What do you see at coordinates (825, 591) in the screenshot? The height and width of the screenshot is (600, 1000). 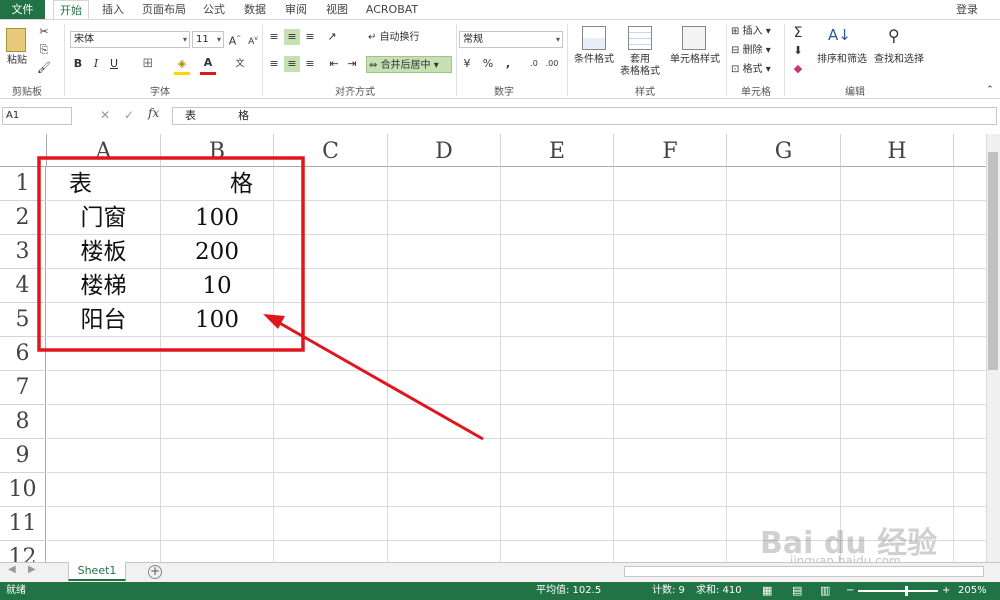 I see `page-break-view-icon: ▥` at bounding box center [825, 591].